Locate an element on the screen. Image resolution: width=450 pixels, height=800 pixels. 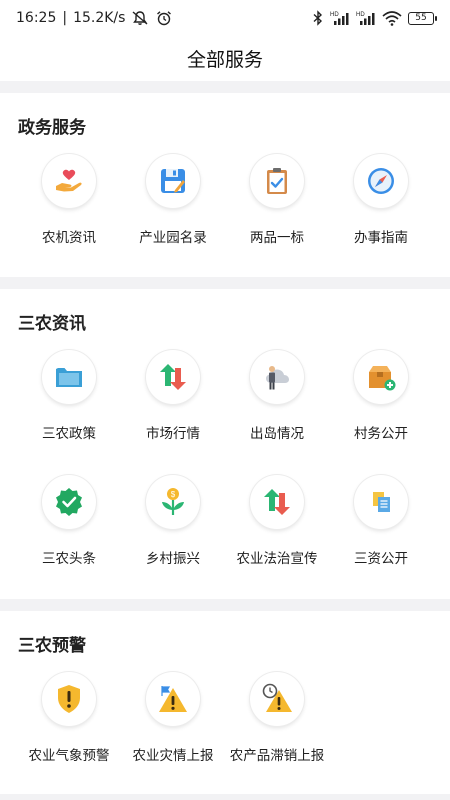
item-label: 乡村振兴 is located at coordinates (173, 559).